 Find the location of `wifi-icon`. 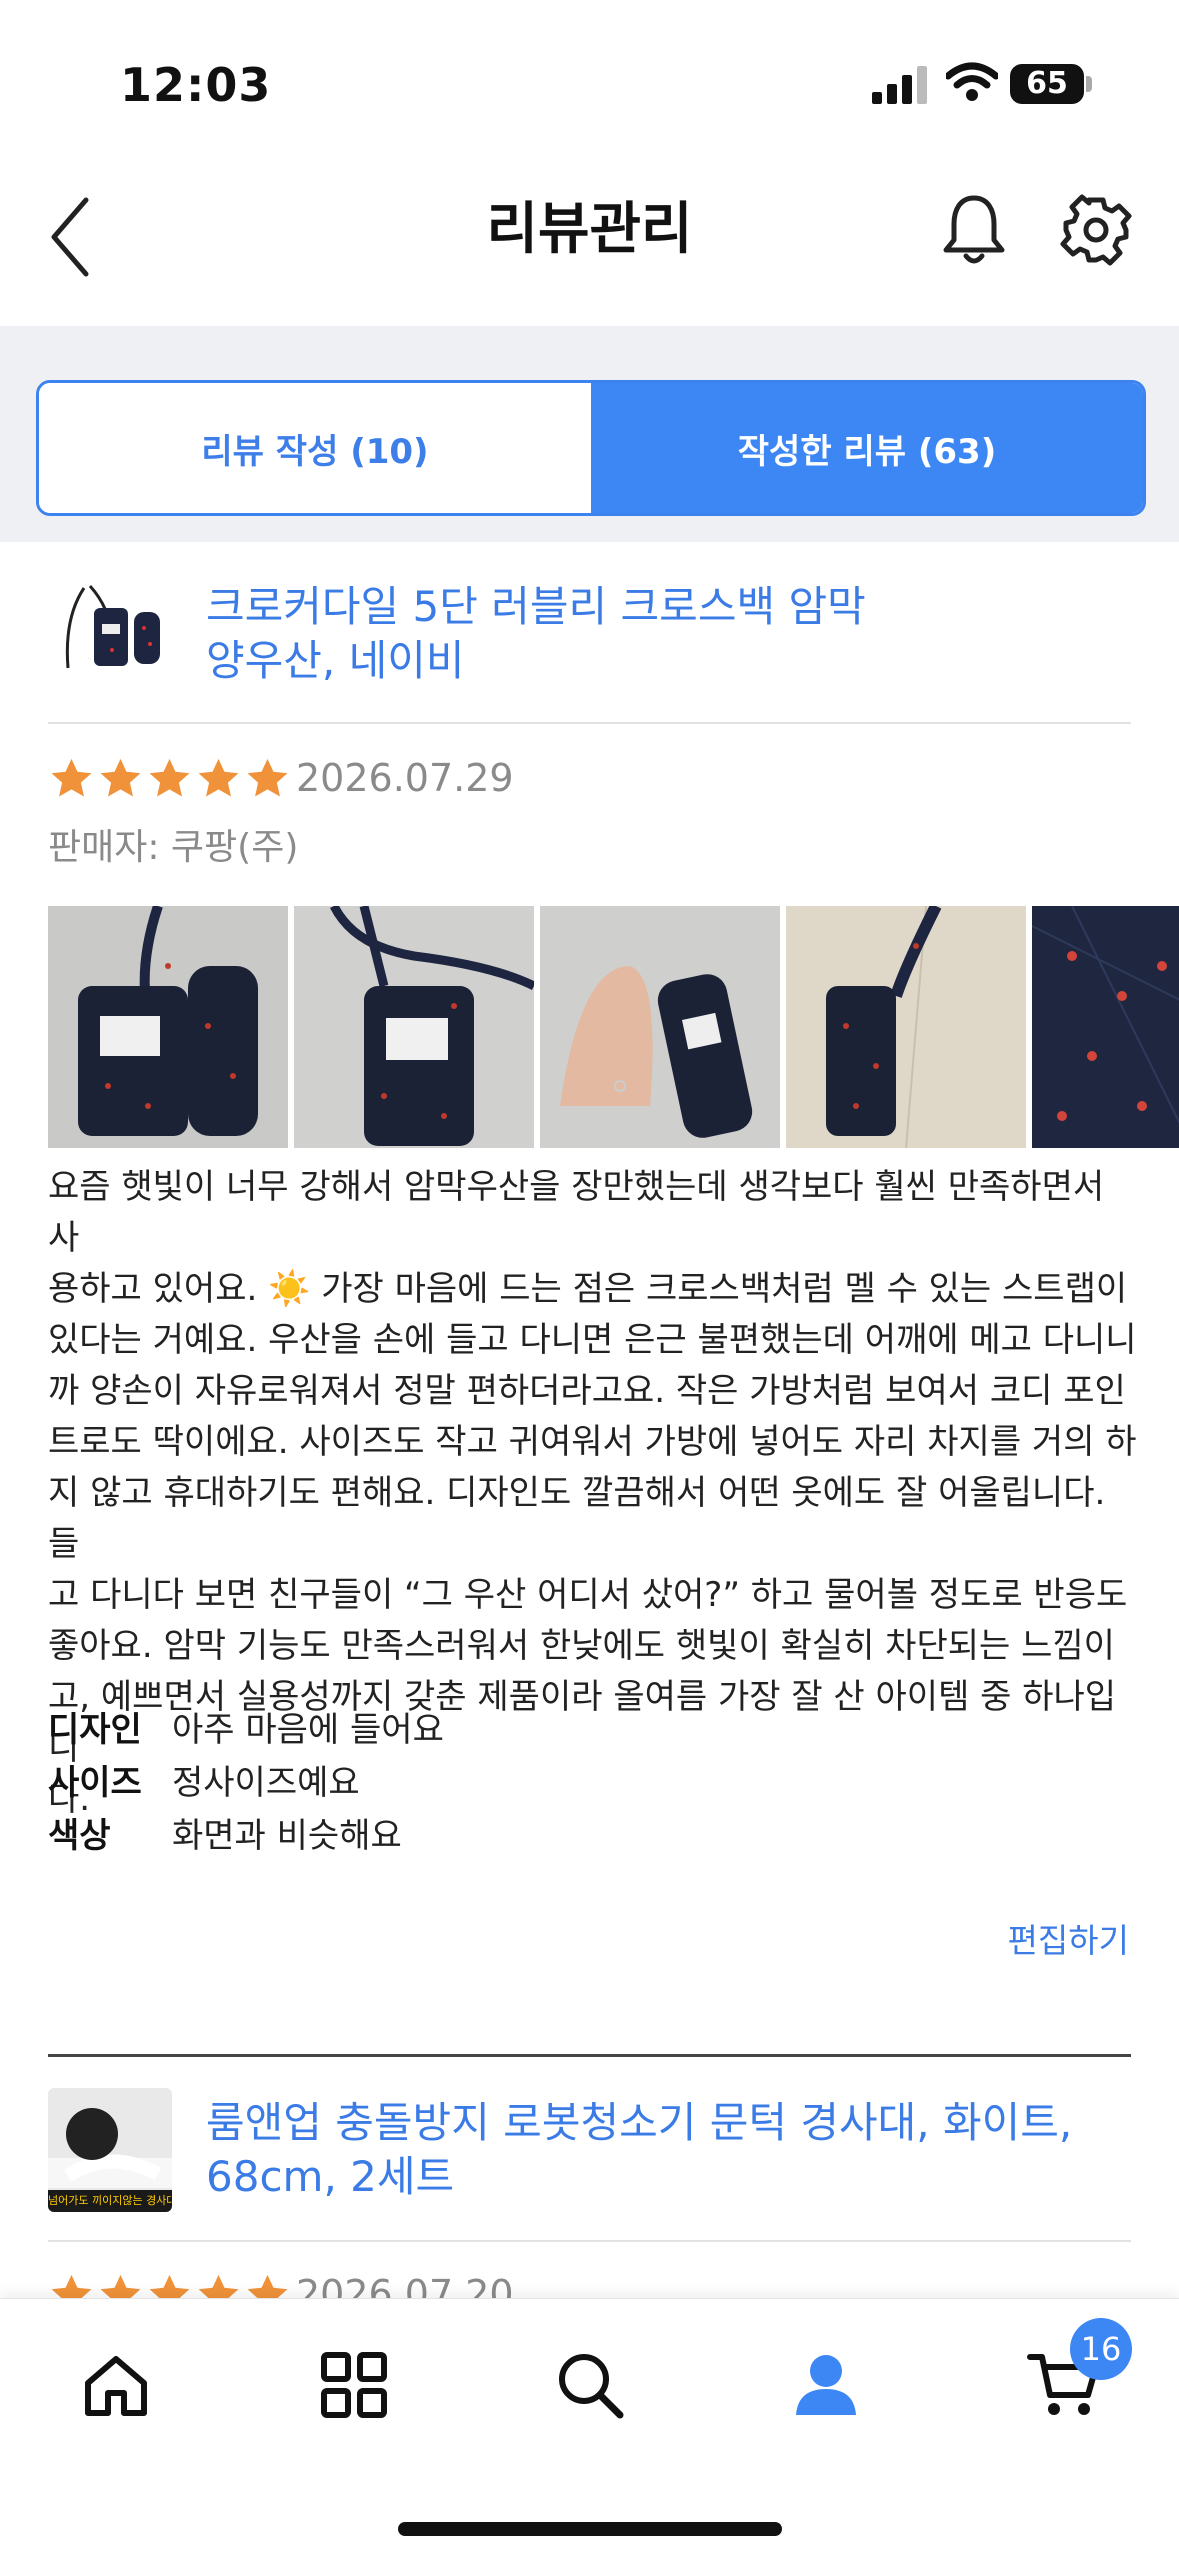

wifi-icon is located at coordinates (972, 81).